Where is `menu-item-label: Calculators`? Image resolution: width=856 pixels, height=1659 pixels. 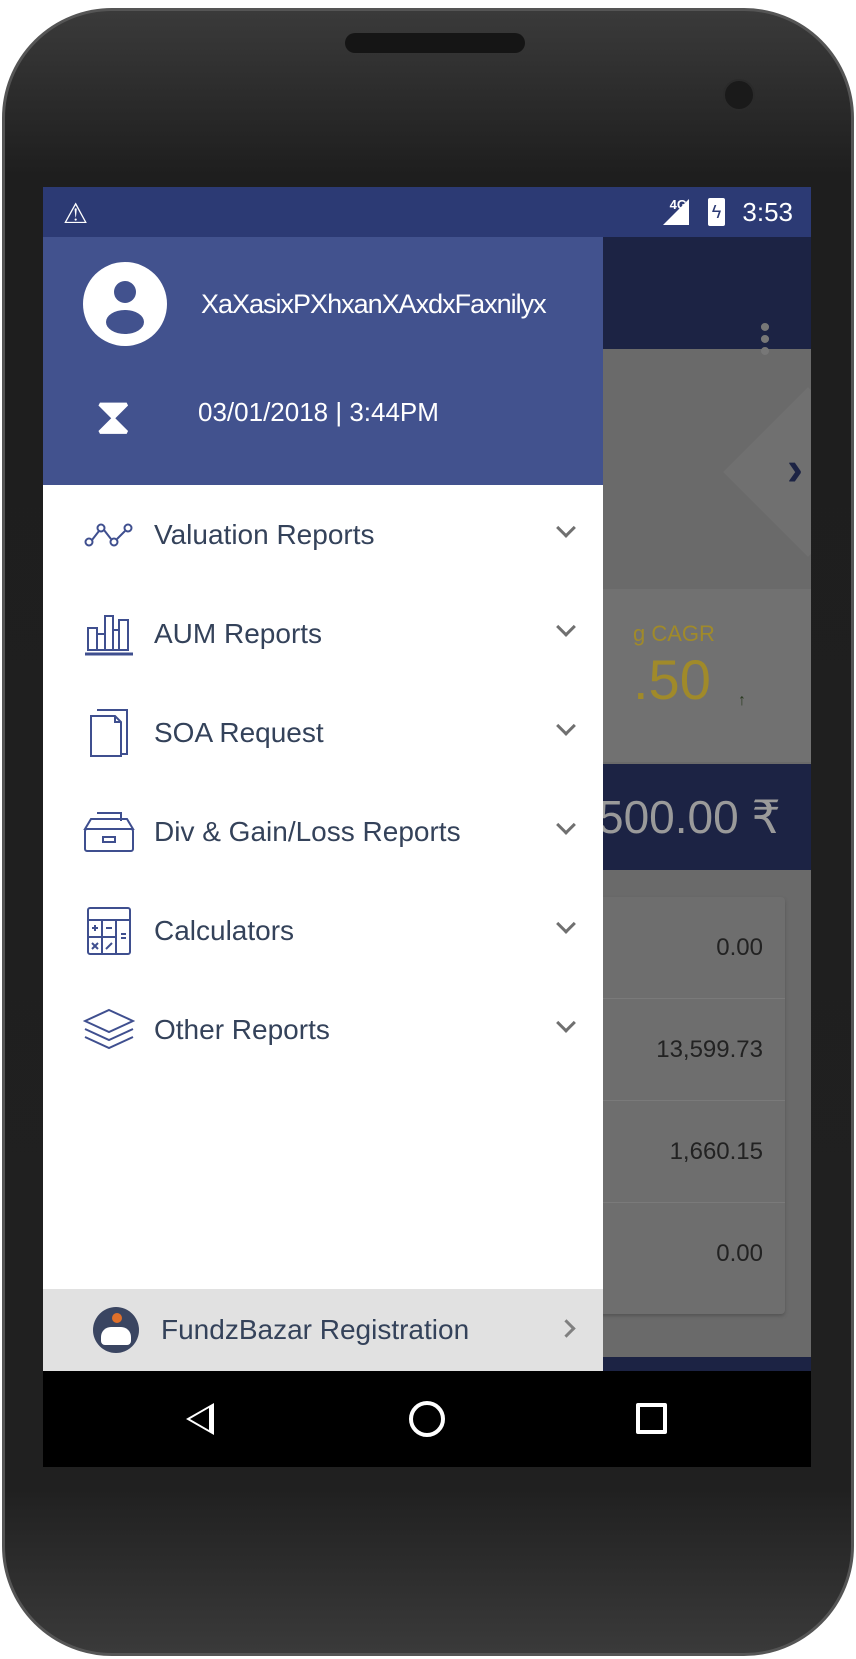
menu-item-label: Calculators is located at coordinates (224, 930).